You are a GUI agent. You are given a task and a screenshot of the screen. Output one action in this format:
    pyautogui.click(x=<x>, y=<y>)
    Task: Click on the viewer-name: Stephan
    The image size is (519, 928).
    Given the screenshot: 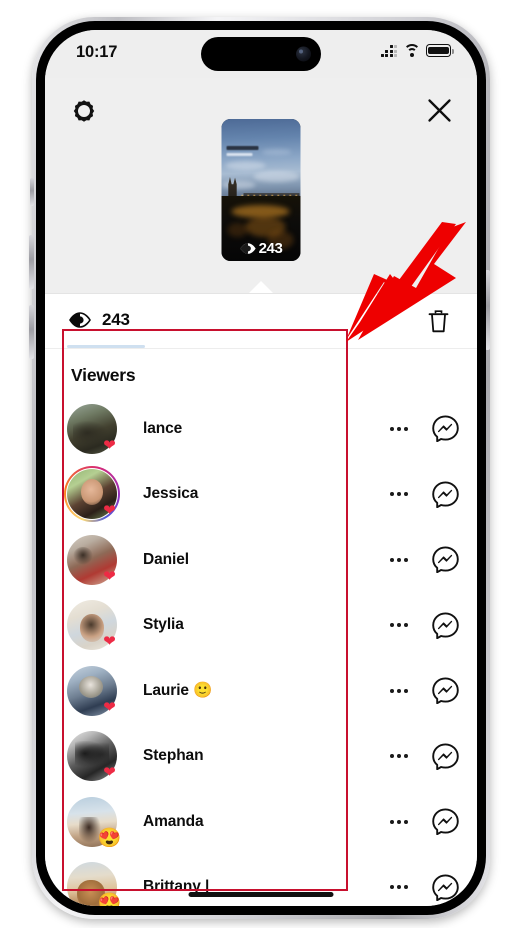 What is the action you would take?
    pyautogui.click(x=173, y=756)
    